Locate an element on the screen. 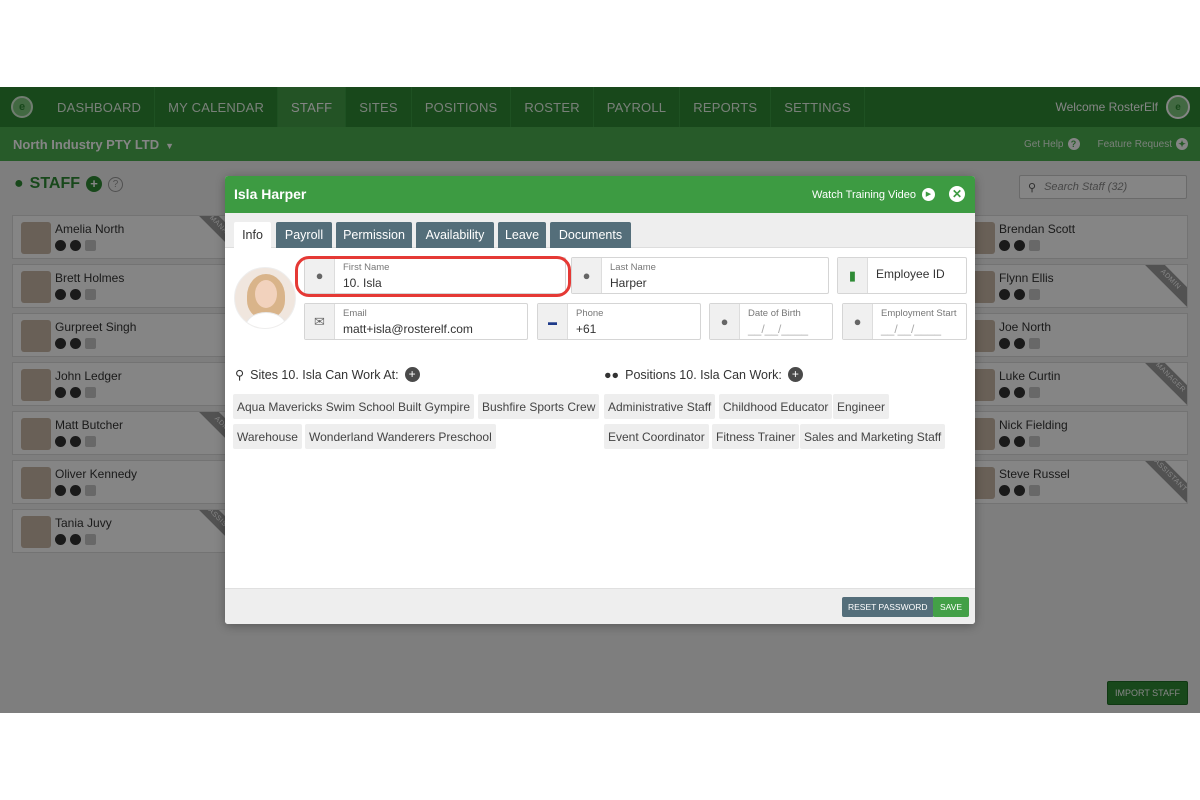 The width and height of the screenshot is (1200, 800). site-chip: Bushfire Sports Crew is located at coordinates (539, 406).